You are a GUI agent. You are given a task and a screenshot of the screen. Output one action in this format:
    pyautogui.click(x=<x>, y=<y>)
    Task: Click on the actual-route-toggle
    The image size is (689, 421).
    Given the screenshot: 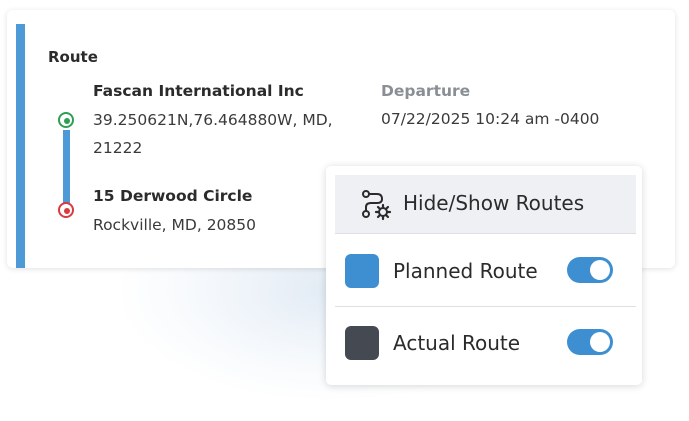 What is the action you would take?
    pyautogui.click(x=590, y=342)
    